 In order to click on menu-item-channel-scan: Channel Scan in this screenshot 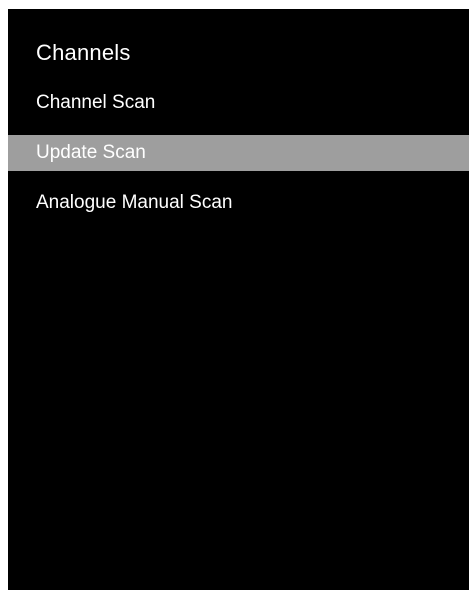, I will do `click(238, 103)`.